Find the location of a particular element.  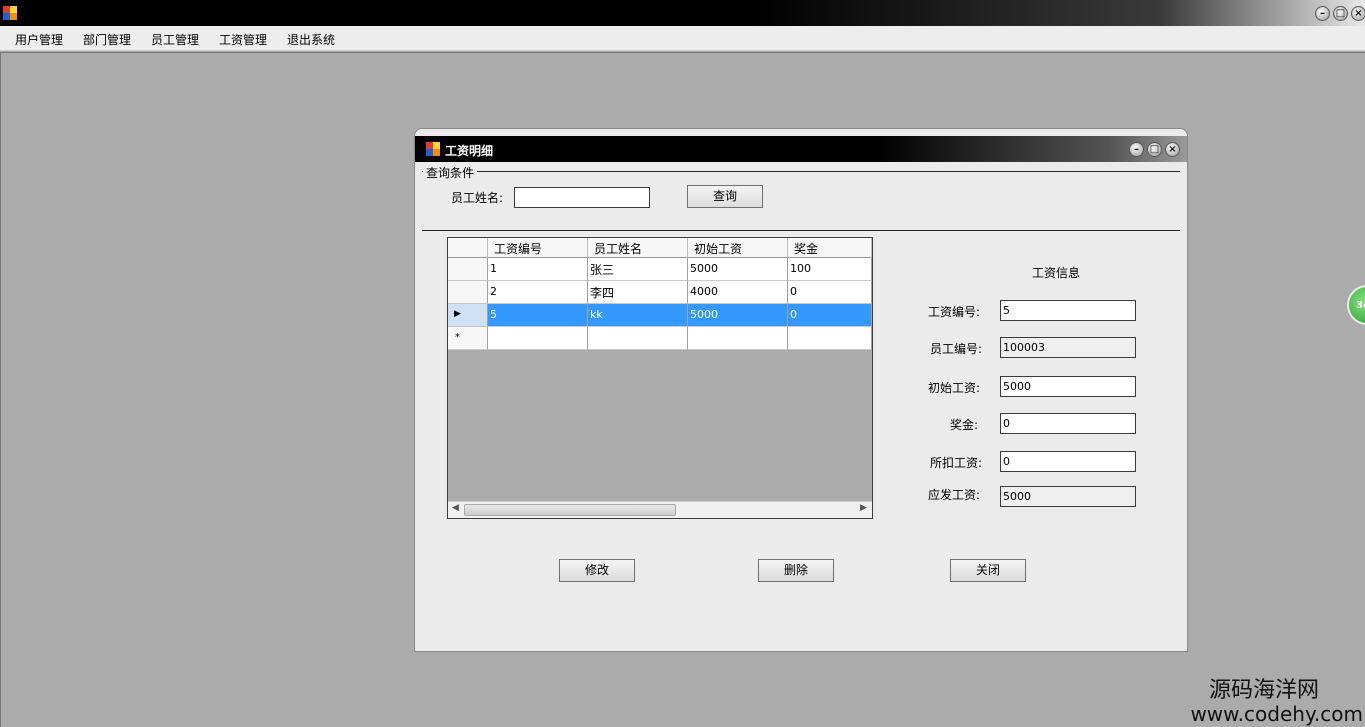

menu-department-management: 部门管理 is located at coordinates (107, 39).